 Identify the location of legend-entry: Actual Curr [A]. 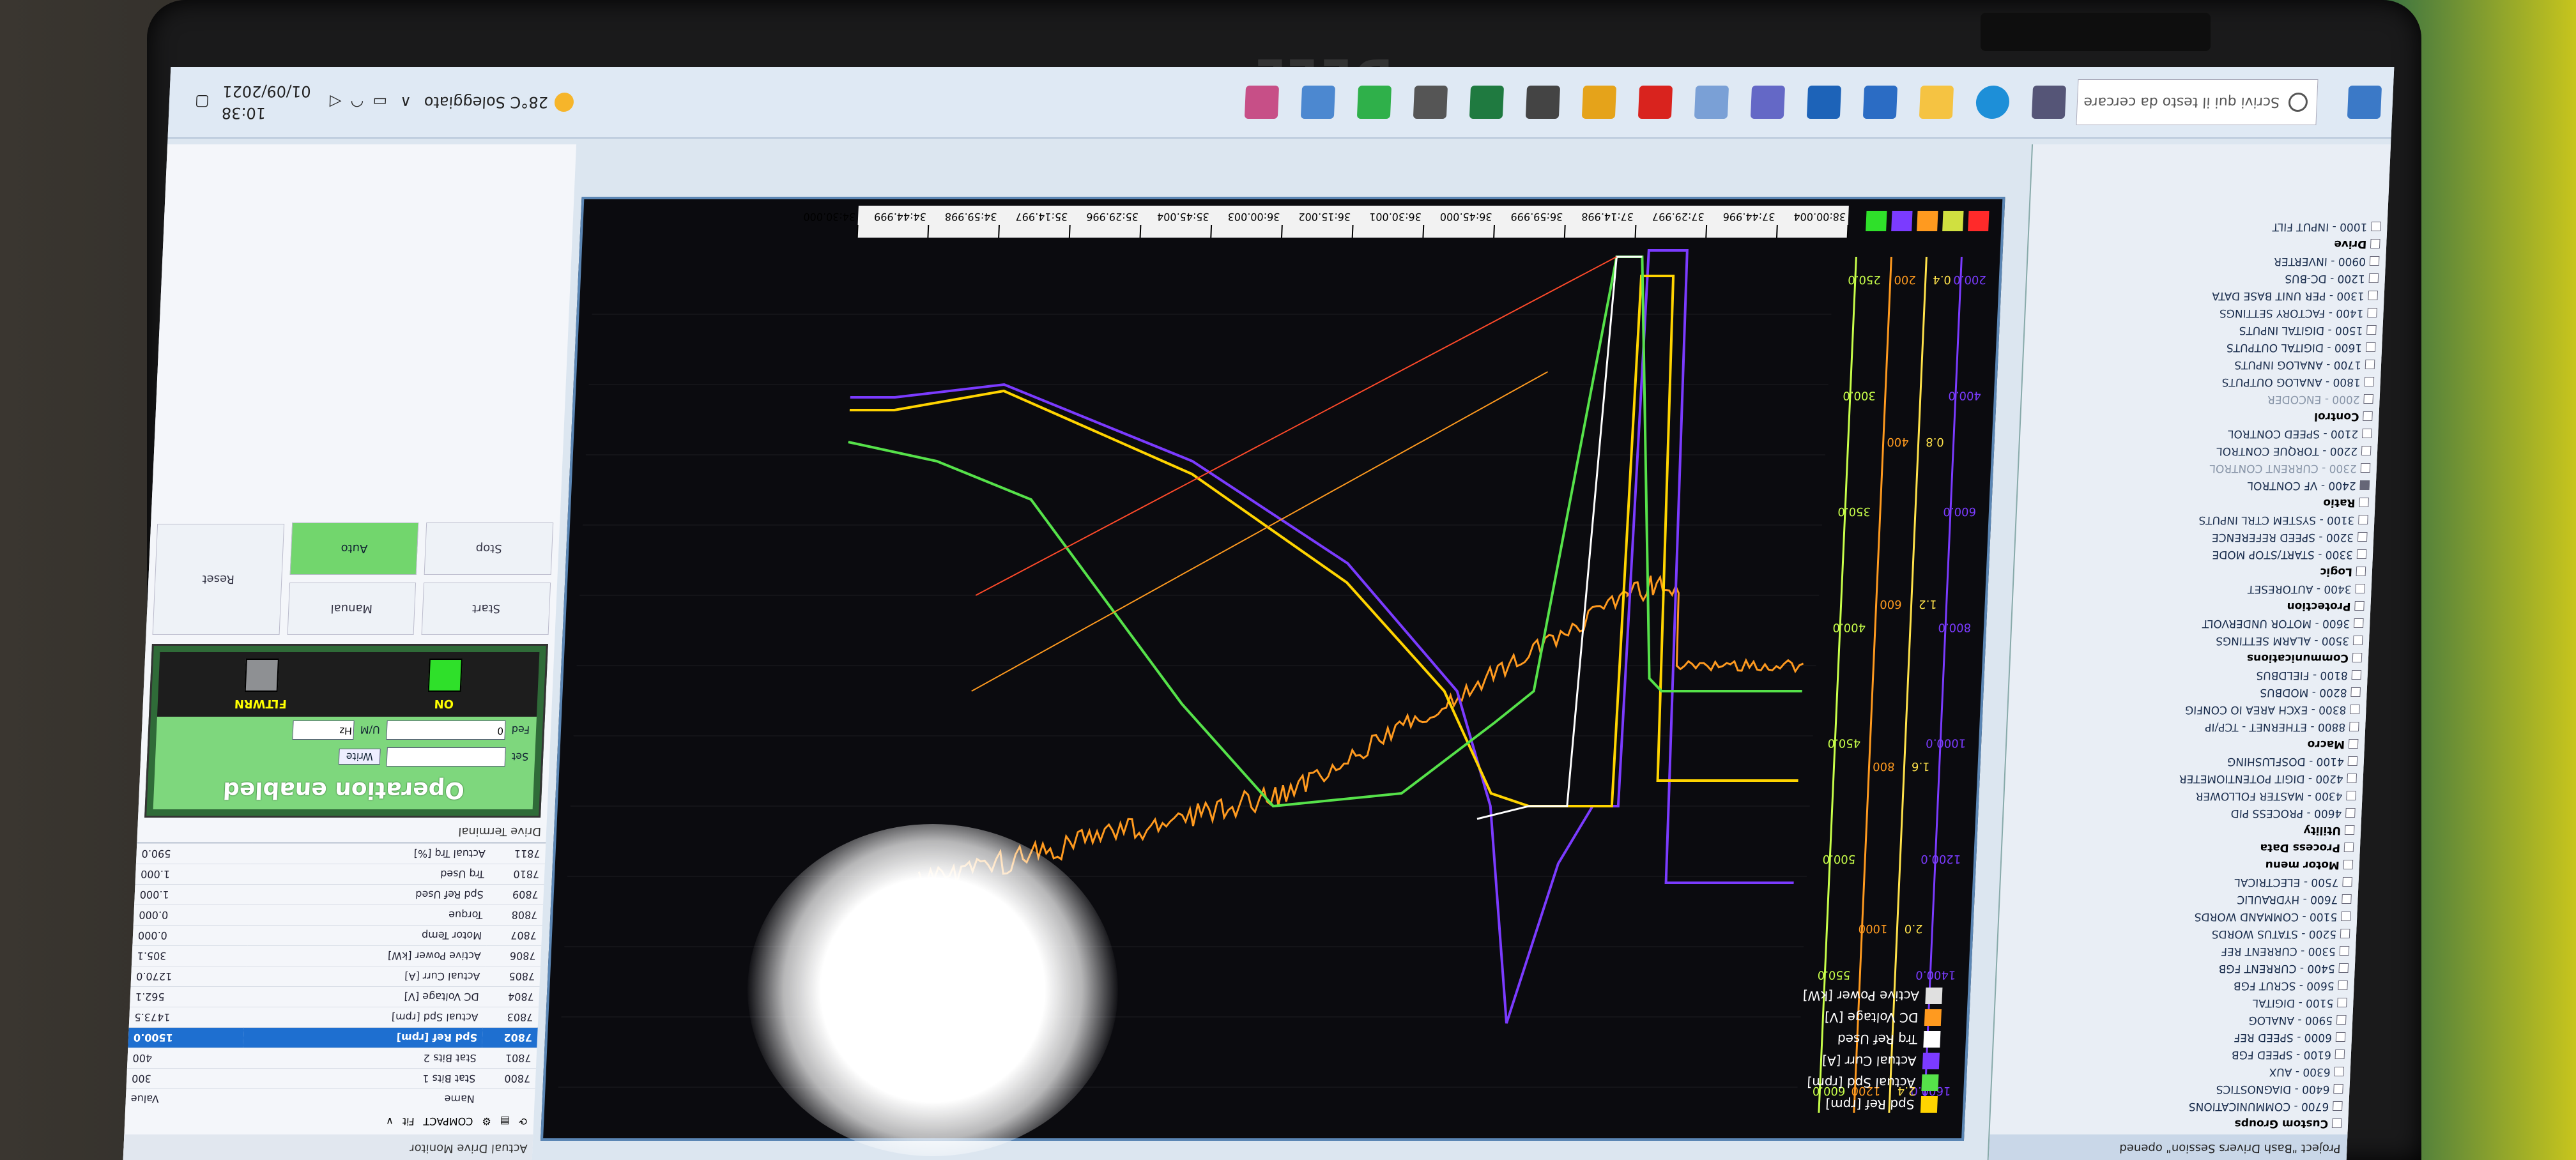
(1870, 1061).